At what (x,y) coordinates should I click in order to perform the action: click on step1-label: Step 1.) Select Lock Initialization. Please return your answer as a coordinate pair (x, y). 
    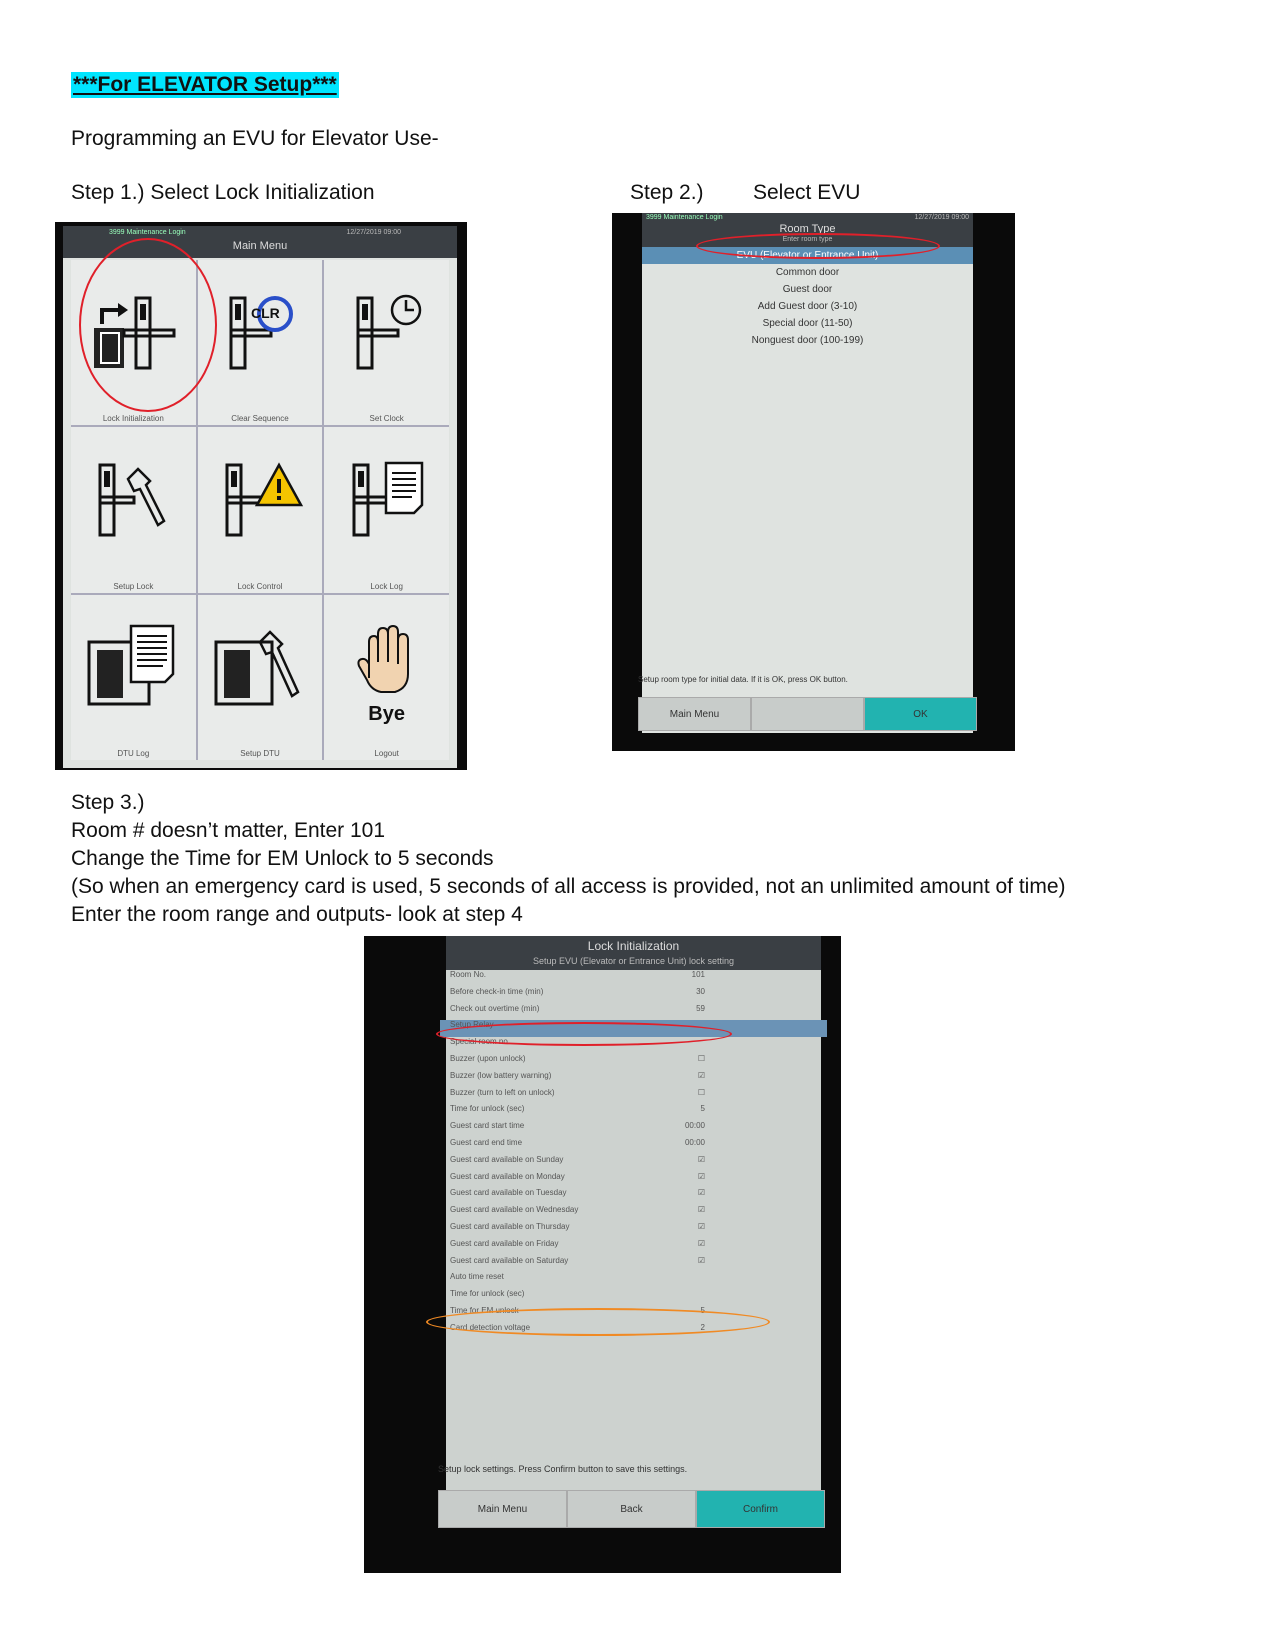
    Looking at the image, I should click on (223, 192).